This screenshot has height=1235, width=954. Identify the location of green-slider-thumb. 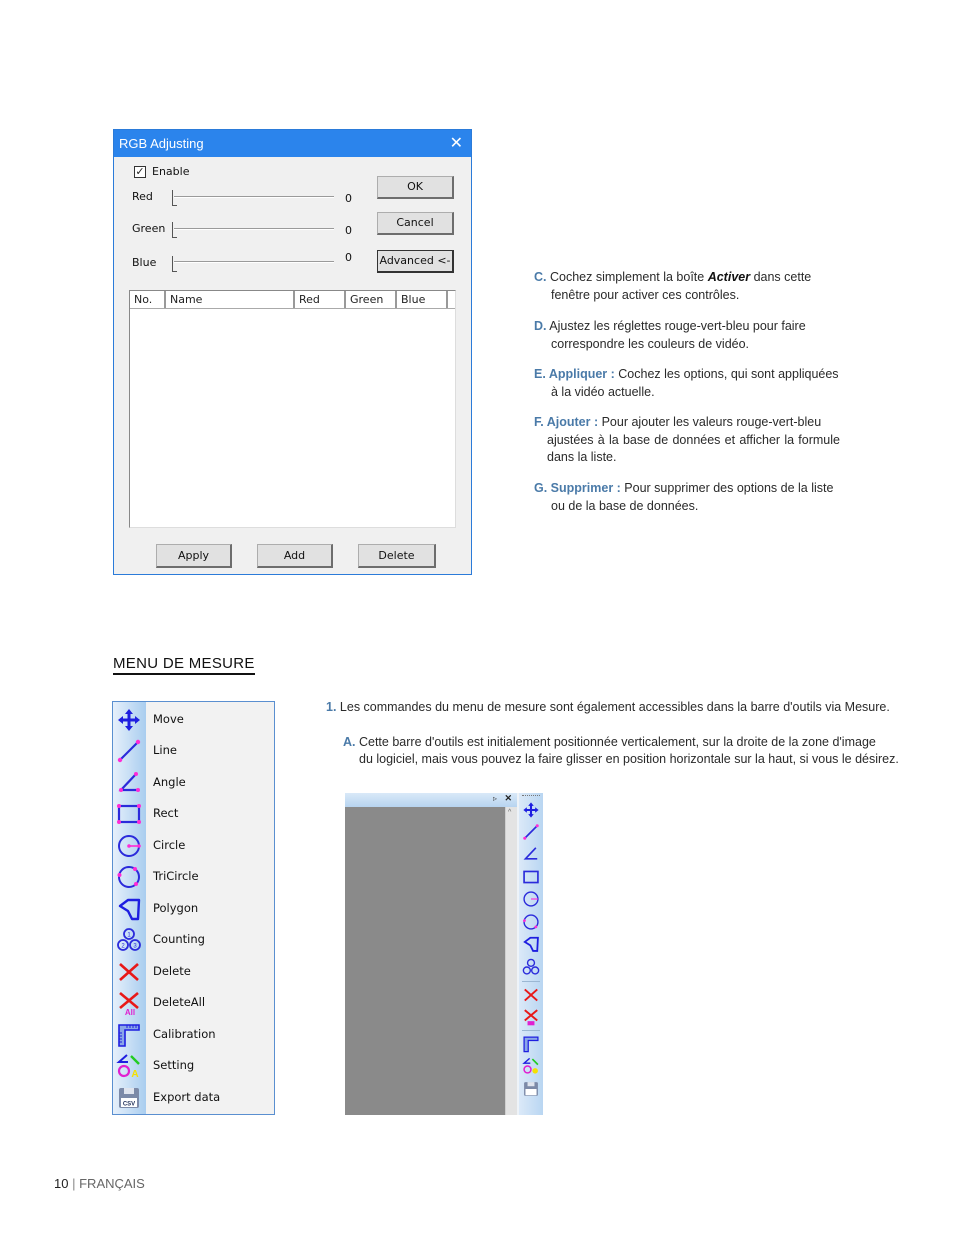
(174, 230).